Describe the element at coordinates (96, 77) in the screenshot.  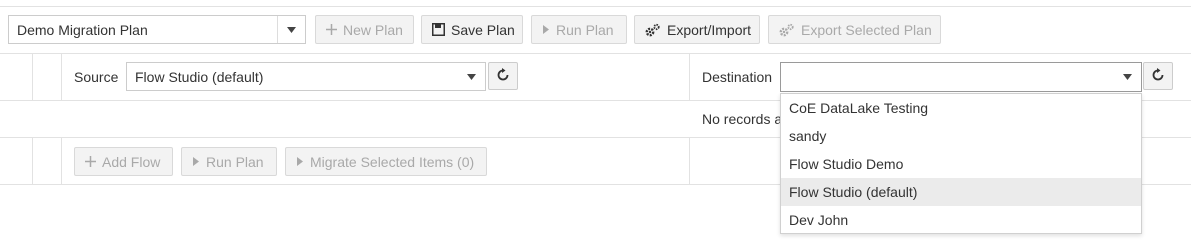
I see `source-label: Source` at that location.